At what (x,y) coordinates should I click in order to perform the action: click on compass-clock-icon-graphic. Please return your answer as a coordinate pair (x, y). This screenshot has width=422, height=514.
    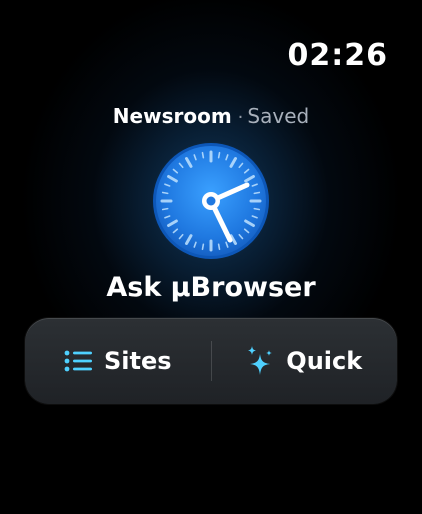
    Looking at the image, I should click on (211, 201).